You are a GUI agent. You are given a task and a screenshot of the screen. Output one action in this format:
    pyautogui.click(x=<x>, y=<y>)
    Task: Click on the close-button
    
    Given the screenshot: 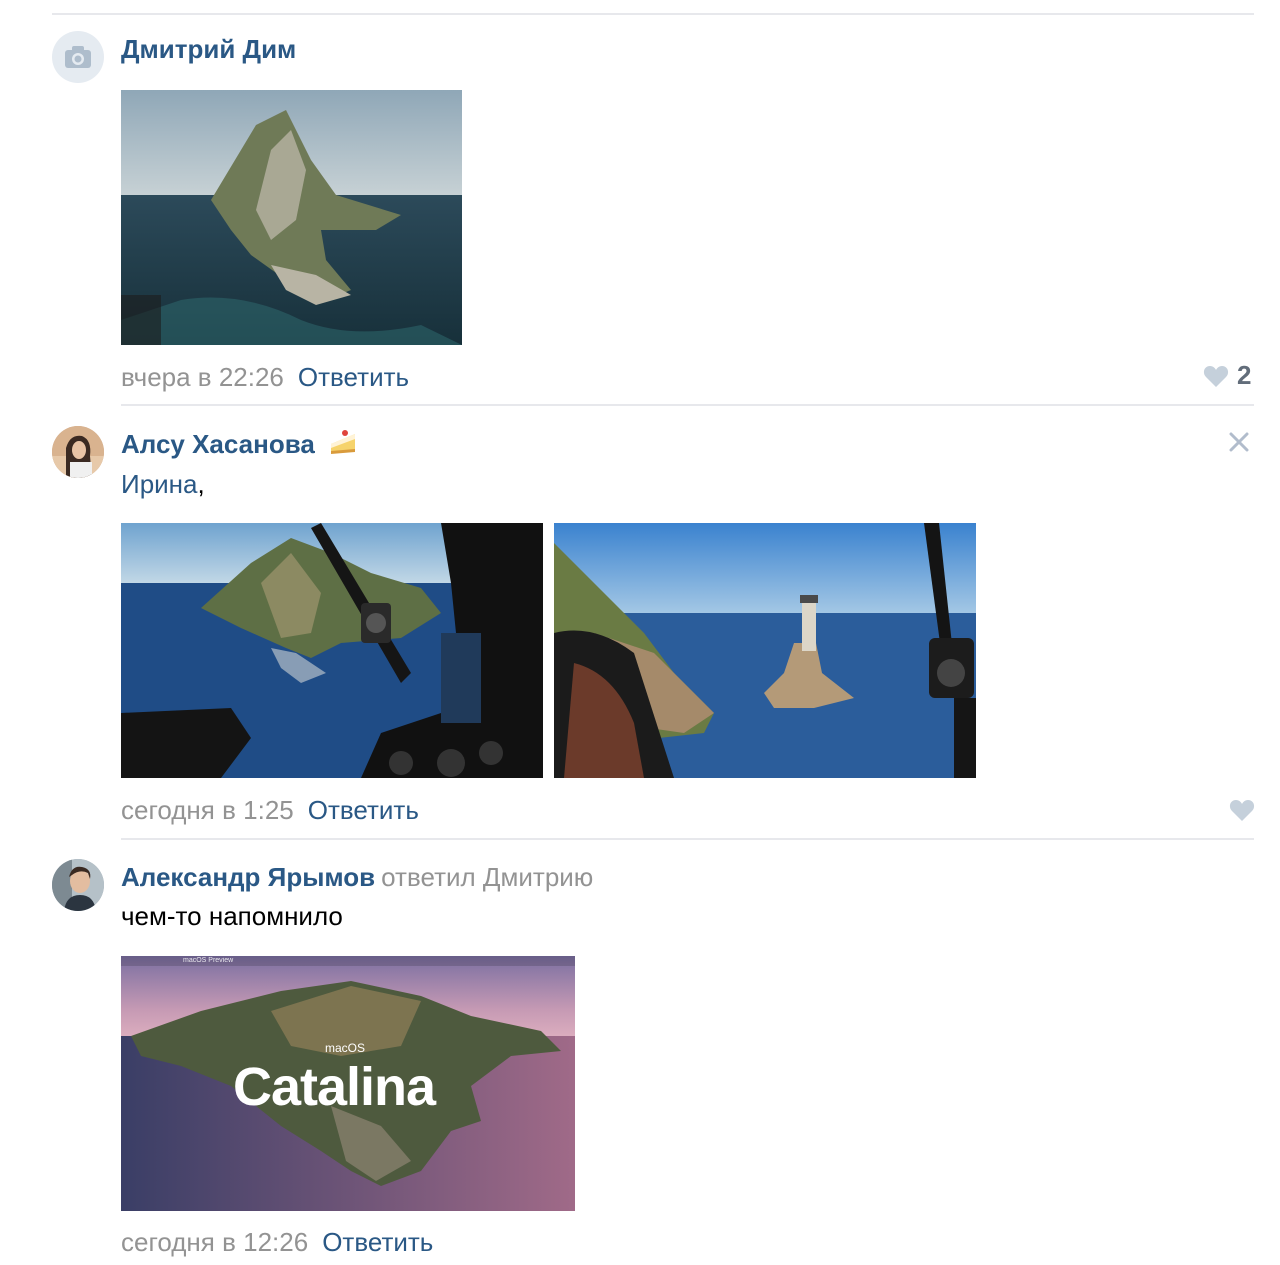 What is the action you would take?
    pyautogui.click(x=1239, y=444)
    